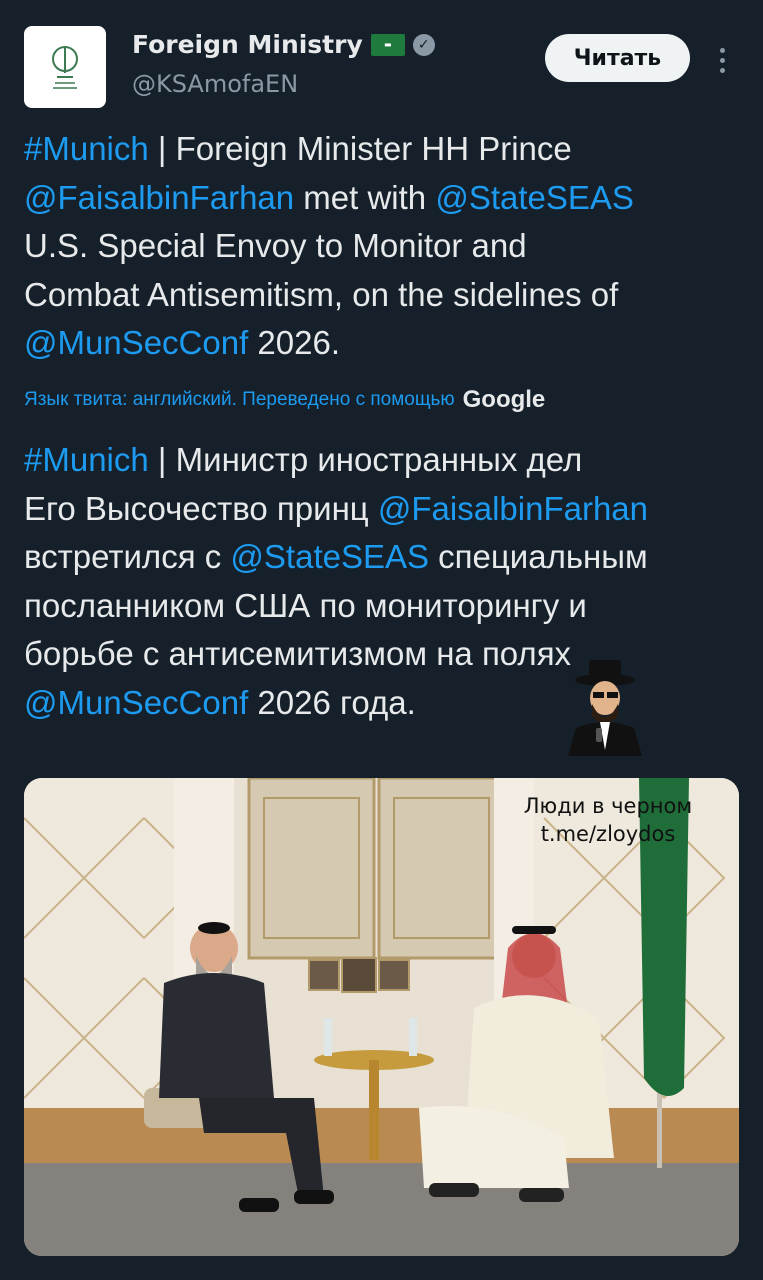 The image size is (763, 1280). Describe the element at coordinates (294, 342) in the screenshot. I see `tweet-text-segment: 2026.` at that location.